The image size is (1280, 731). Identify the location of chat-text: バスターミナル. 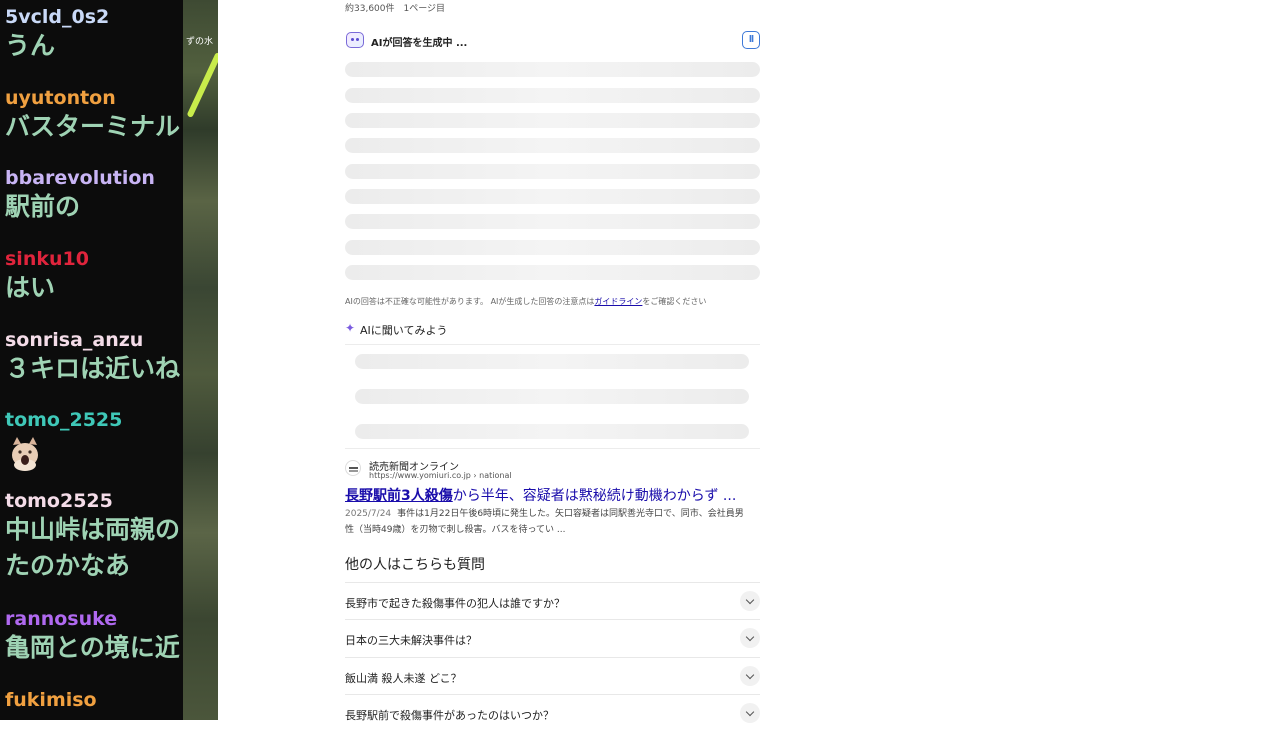
(93, 126).